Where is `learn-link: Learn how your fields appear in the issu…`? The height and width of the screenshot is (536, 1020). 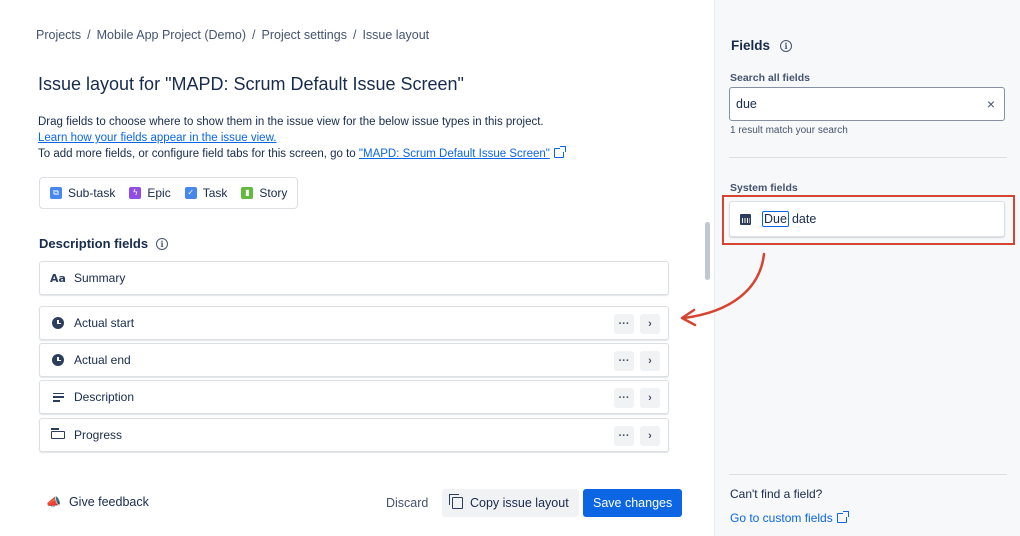 learn-link: Learn how your fields appear in the issu… is located at coordinates (157, 138).